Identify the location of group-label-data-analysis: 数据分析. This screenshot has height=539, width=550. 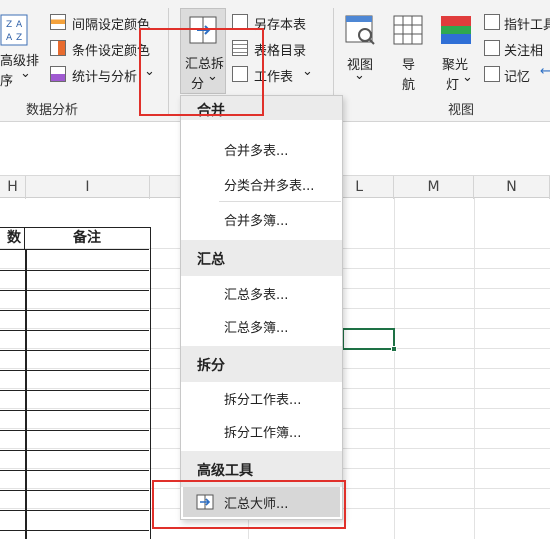
(52, 110).